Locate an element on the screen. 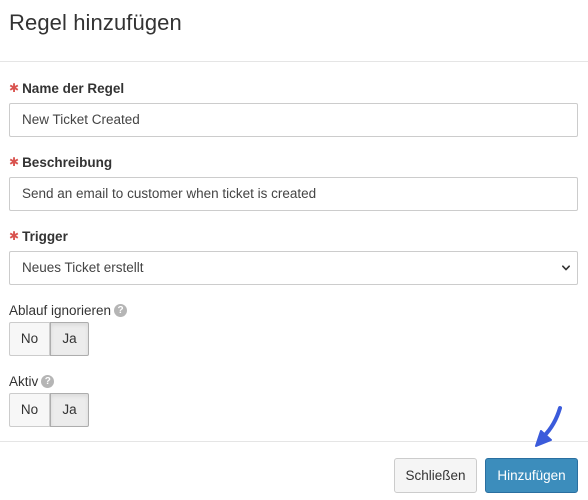 The width and height of the screenshot is (588, 500). ignore-flow-label: Ablauf ignorieren ? is located at coordinates (68, 310).